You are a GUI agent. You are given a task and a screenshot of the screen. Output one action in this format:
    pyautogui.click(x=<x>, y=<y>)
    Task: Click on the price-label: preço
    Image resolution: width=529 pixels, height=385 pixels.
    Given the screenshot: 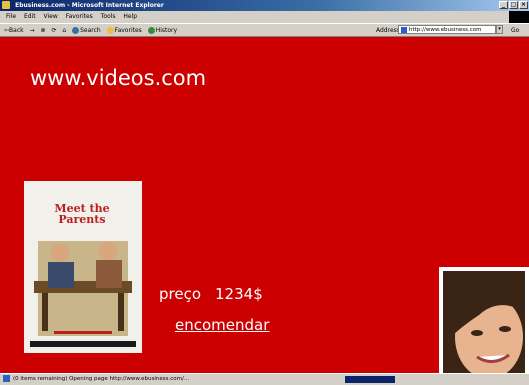 What is the action you would take?
    pyautogui.click(x=180, y=294)
    